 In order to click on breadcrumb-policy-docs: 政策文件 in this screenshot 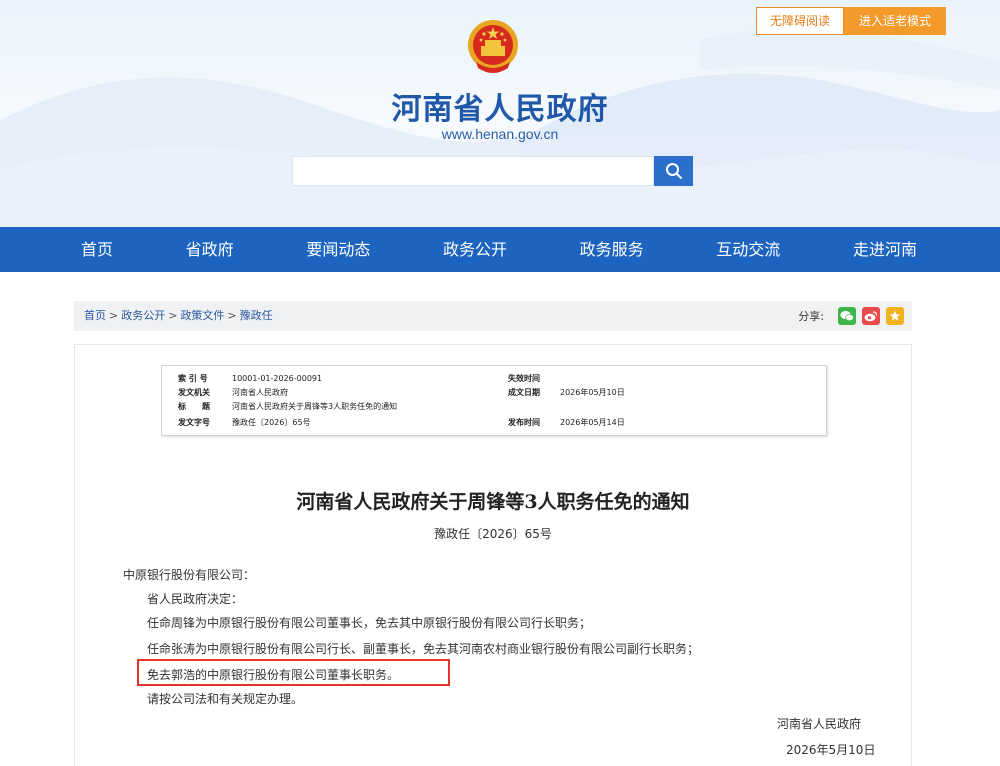, I will do `click(202, 315)`.